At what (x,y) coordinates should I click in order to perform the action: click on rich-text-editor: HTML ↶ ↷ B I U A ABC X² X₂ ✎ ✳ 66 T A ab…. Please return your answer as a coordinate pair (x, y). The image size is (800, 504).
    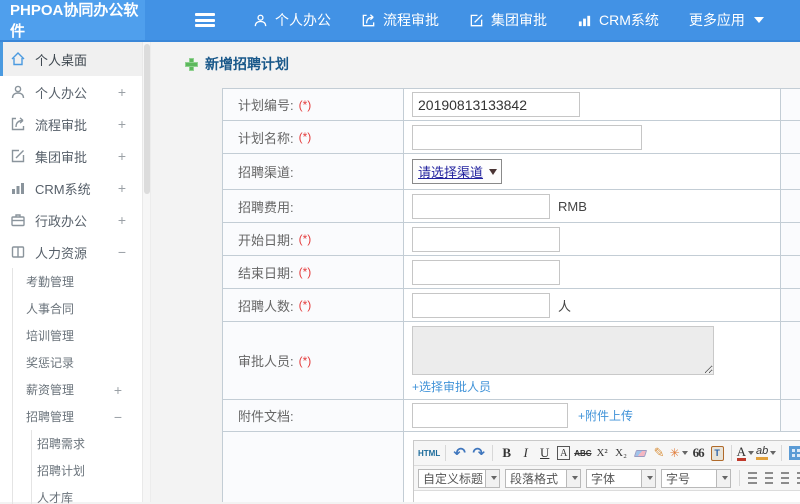
    Looking at the image, I should click on (606, 471).